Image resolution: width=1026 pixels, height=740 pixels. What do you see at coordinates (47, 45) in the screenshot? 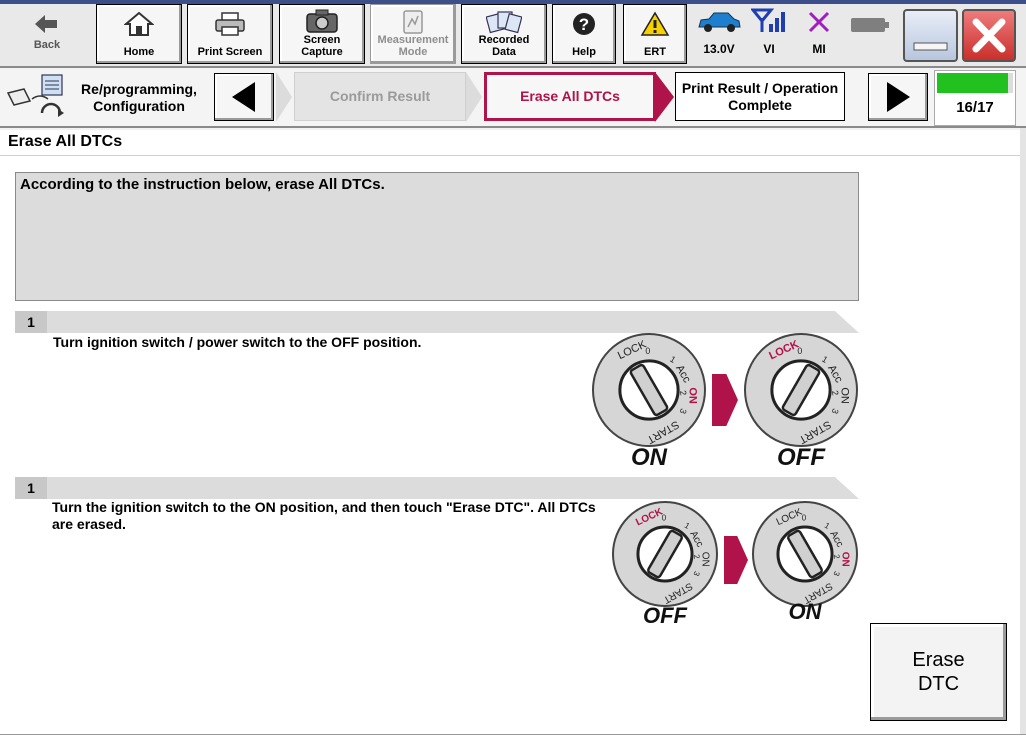
I see `back-label: Back` at bounding box center [47, 45].